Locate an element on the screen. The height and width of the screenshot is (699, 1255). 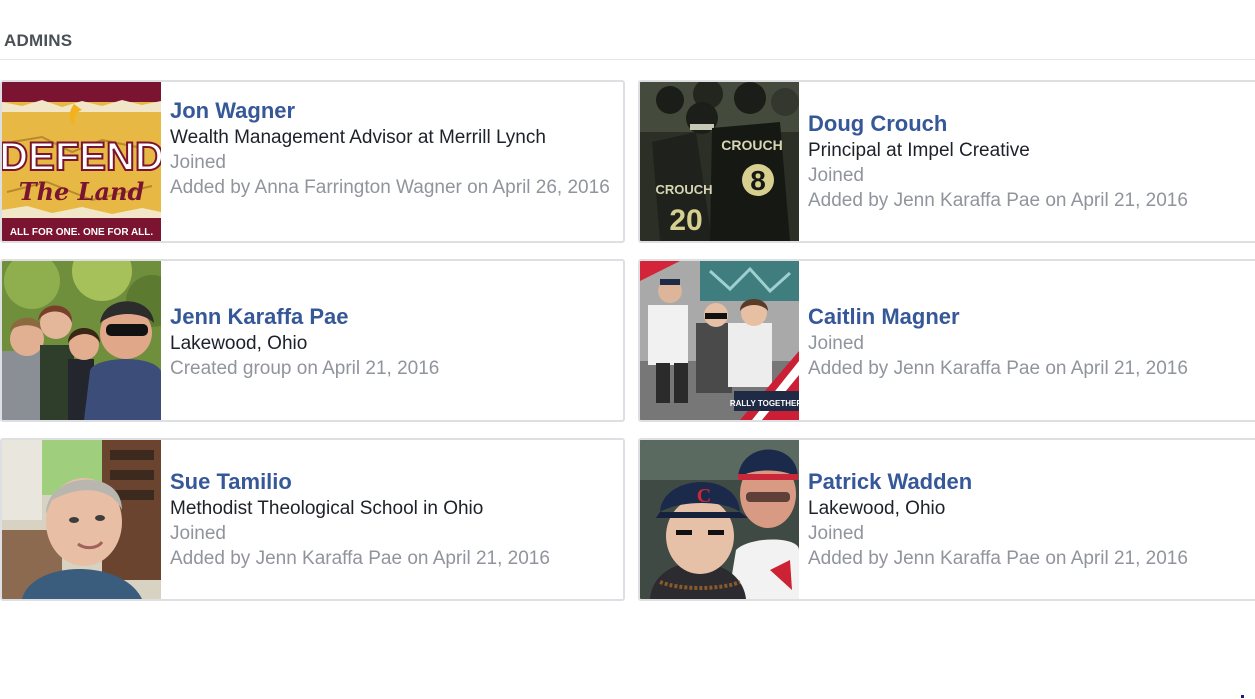
svg-text: C is located at coordinates (704, 496).